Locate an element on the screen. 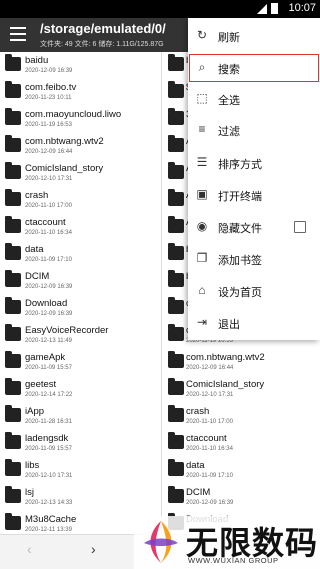 The width and height of the screenshot is (320, 569). file-row: com.feibo.tv 2020-11-23 10:11 is located at coordinates (80, 92).